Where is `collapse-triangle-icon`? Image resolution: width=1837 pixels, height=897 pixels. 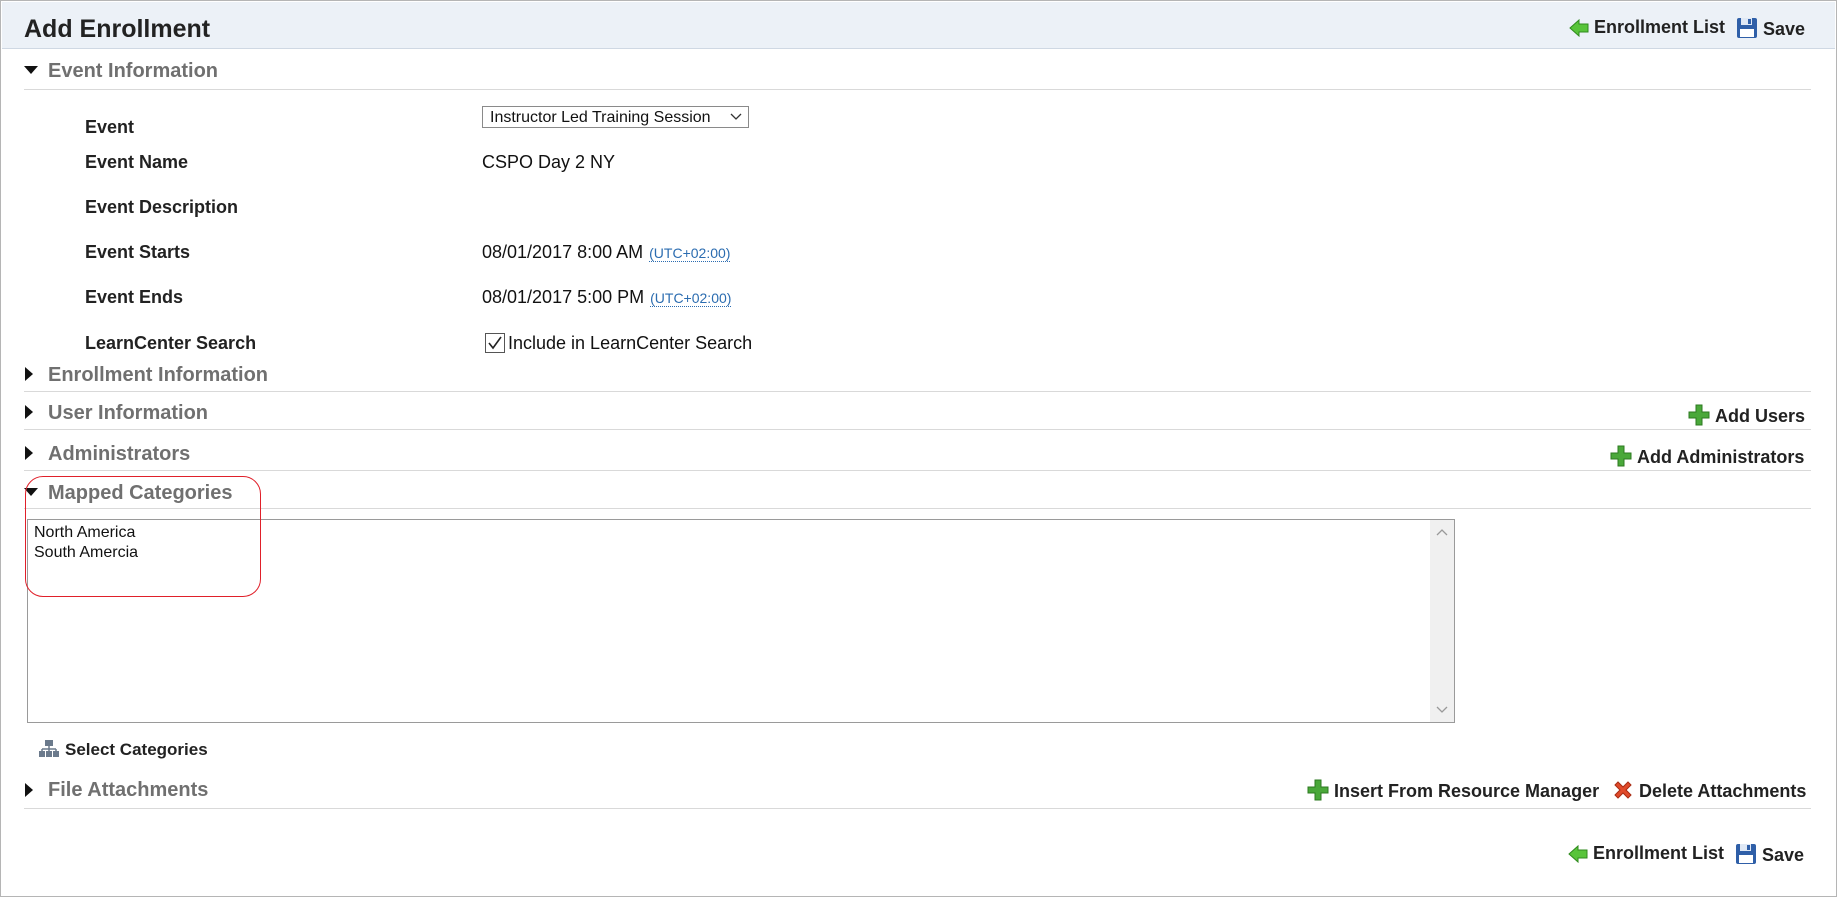 collapse-triangle-icon is located at coordinates (31, 70).